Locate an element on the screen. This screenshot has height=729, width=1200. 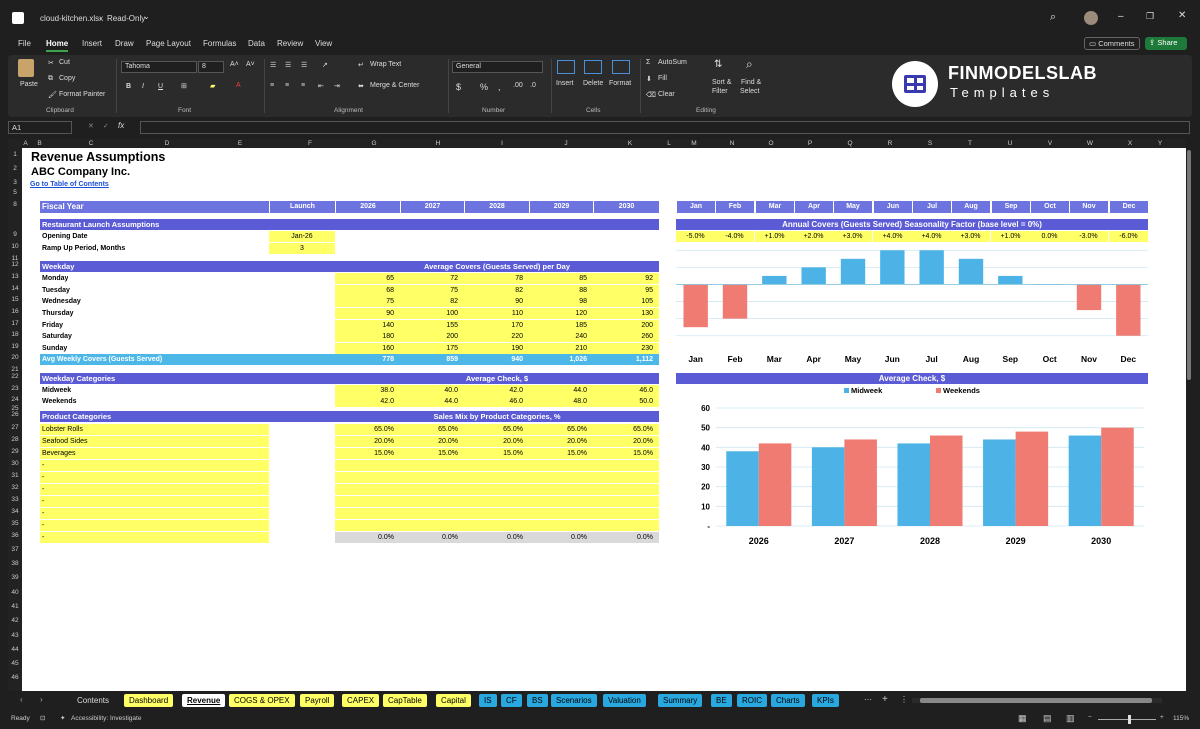
row-header-1: 1 is located at coordinates (15, 154).